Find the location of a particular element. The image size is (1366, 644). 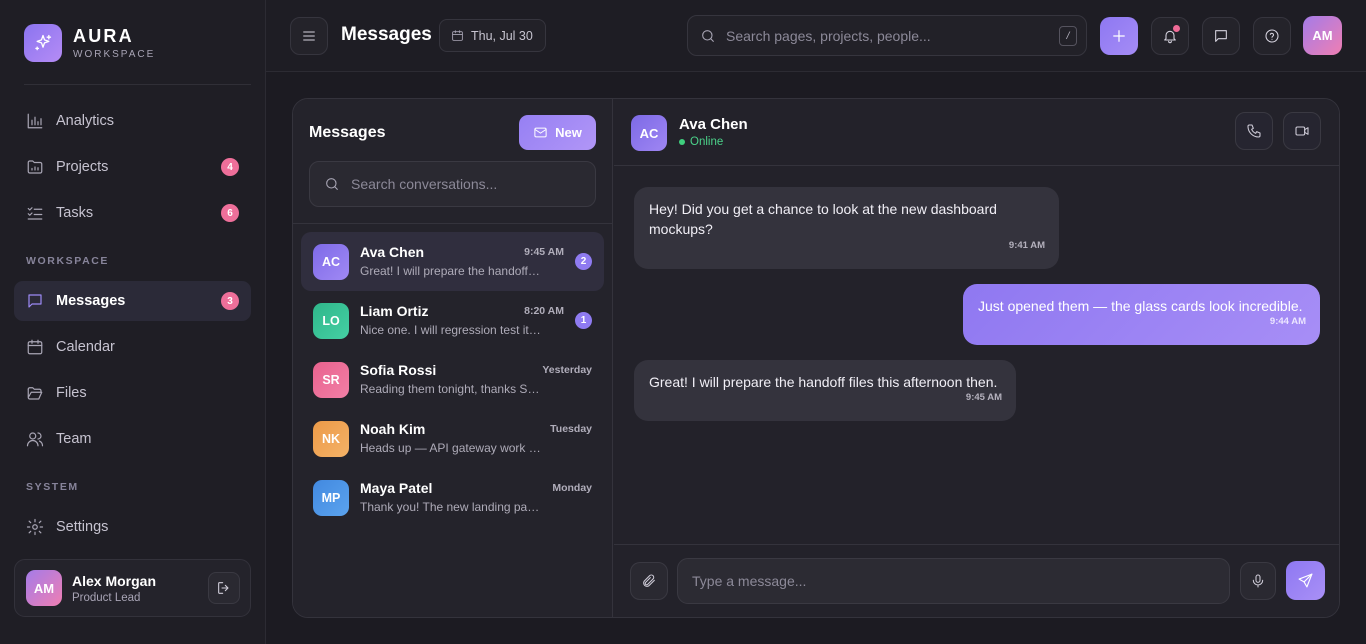

paperclip-icon is located at coordinates (649, 581).